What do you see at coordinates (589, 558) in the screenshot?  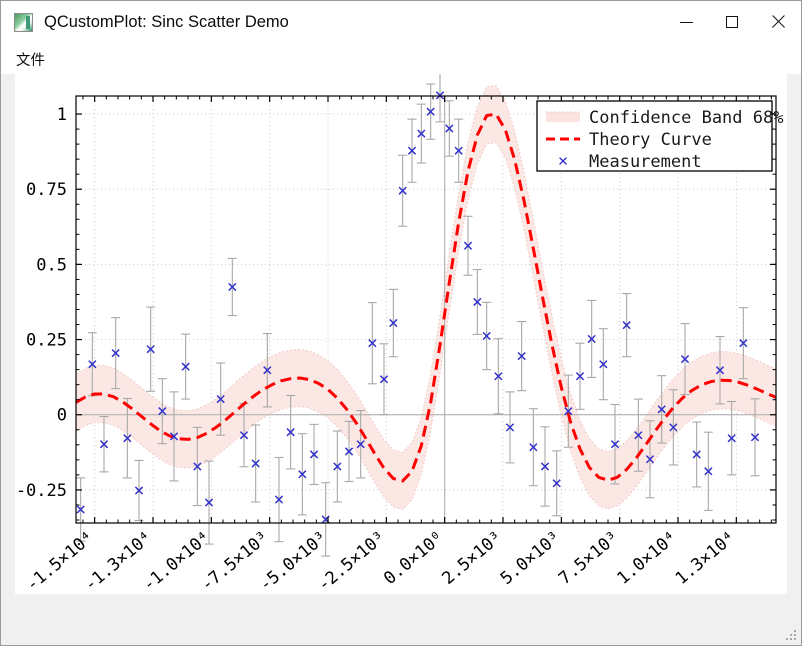 I see `x-tick-label: 7.5×10³` at bounding box center [589, 558].